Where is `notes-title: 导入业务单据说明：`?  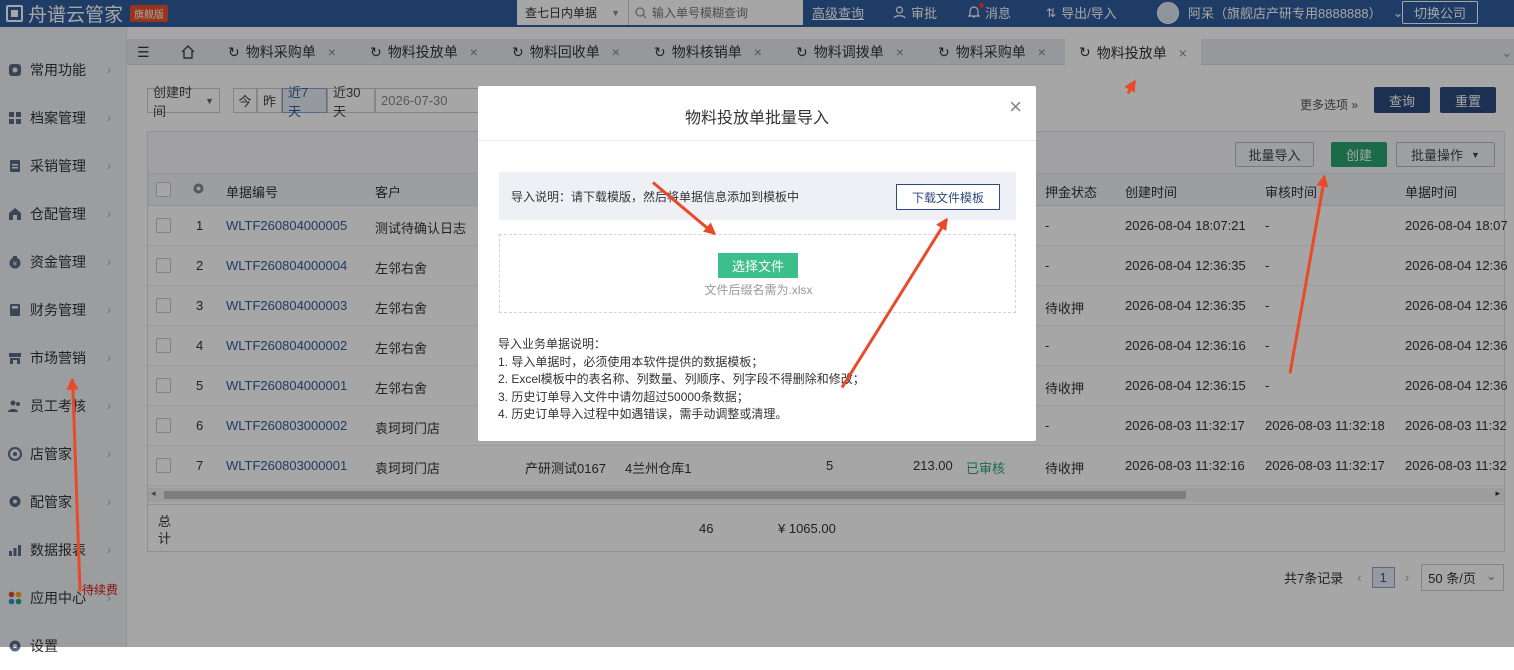
notes-title: 导入业务单据说明： is located at coordinates (552, 344).